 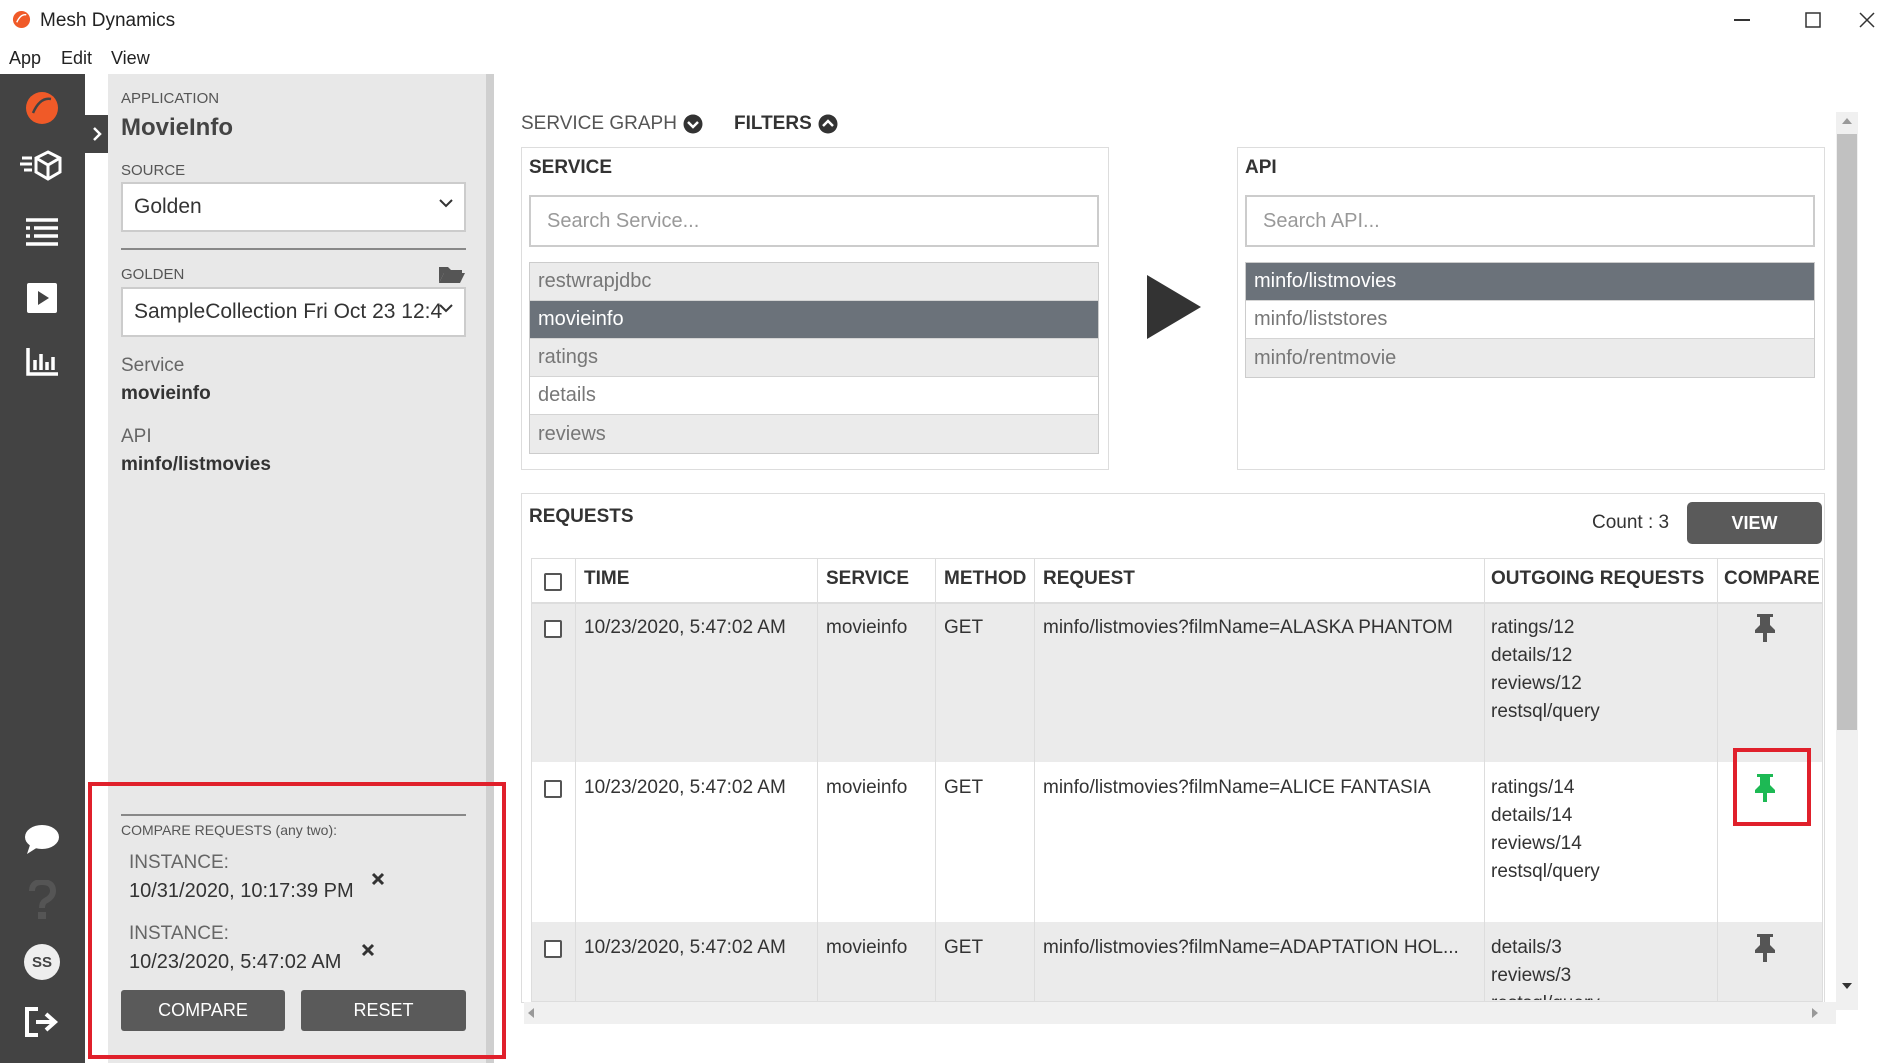 I want to click on divider, so click(x=293, y=249).